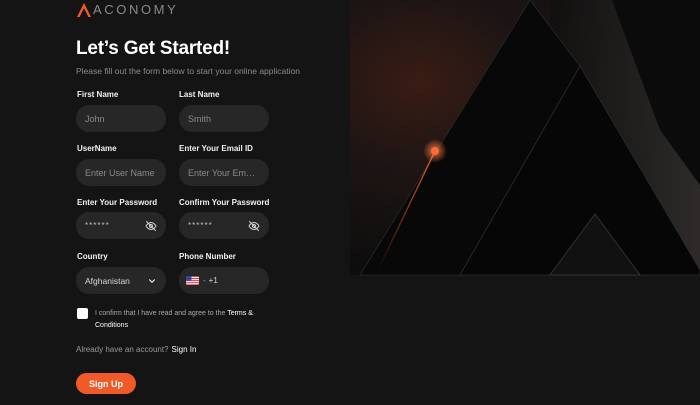 This screenshot has width=700, height=405. What do you see at coordinates (98, 94) in the screenshot?
I see `first-name-label: First Name` at bounding box center [98, 94].